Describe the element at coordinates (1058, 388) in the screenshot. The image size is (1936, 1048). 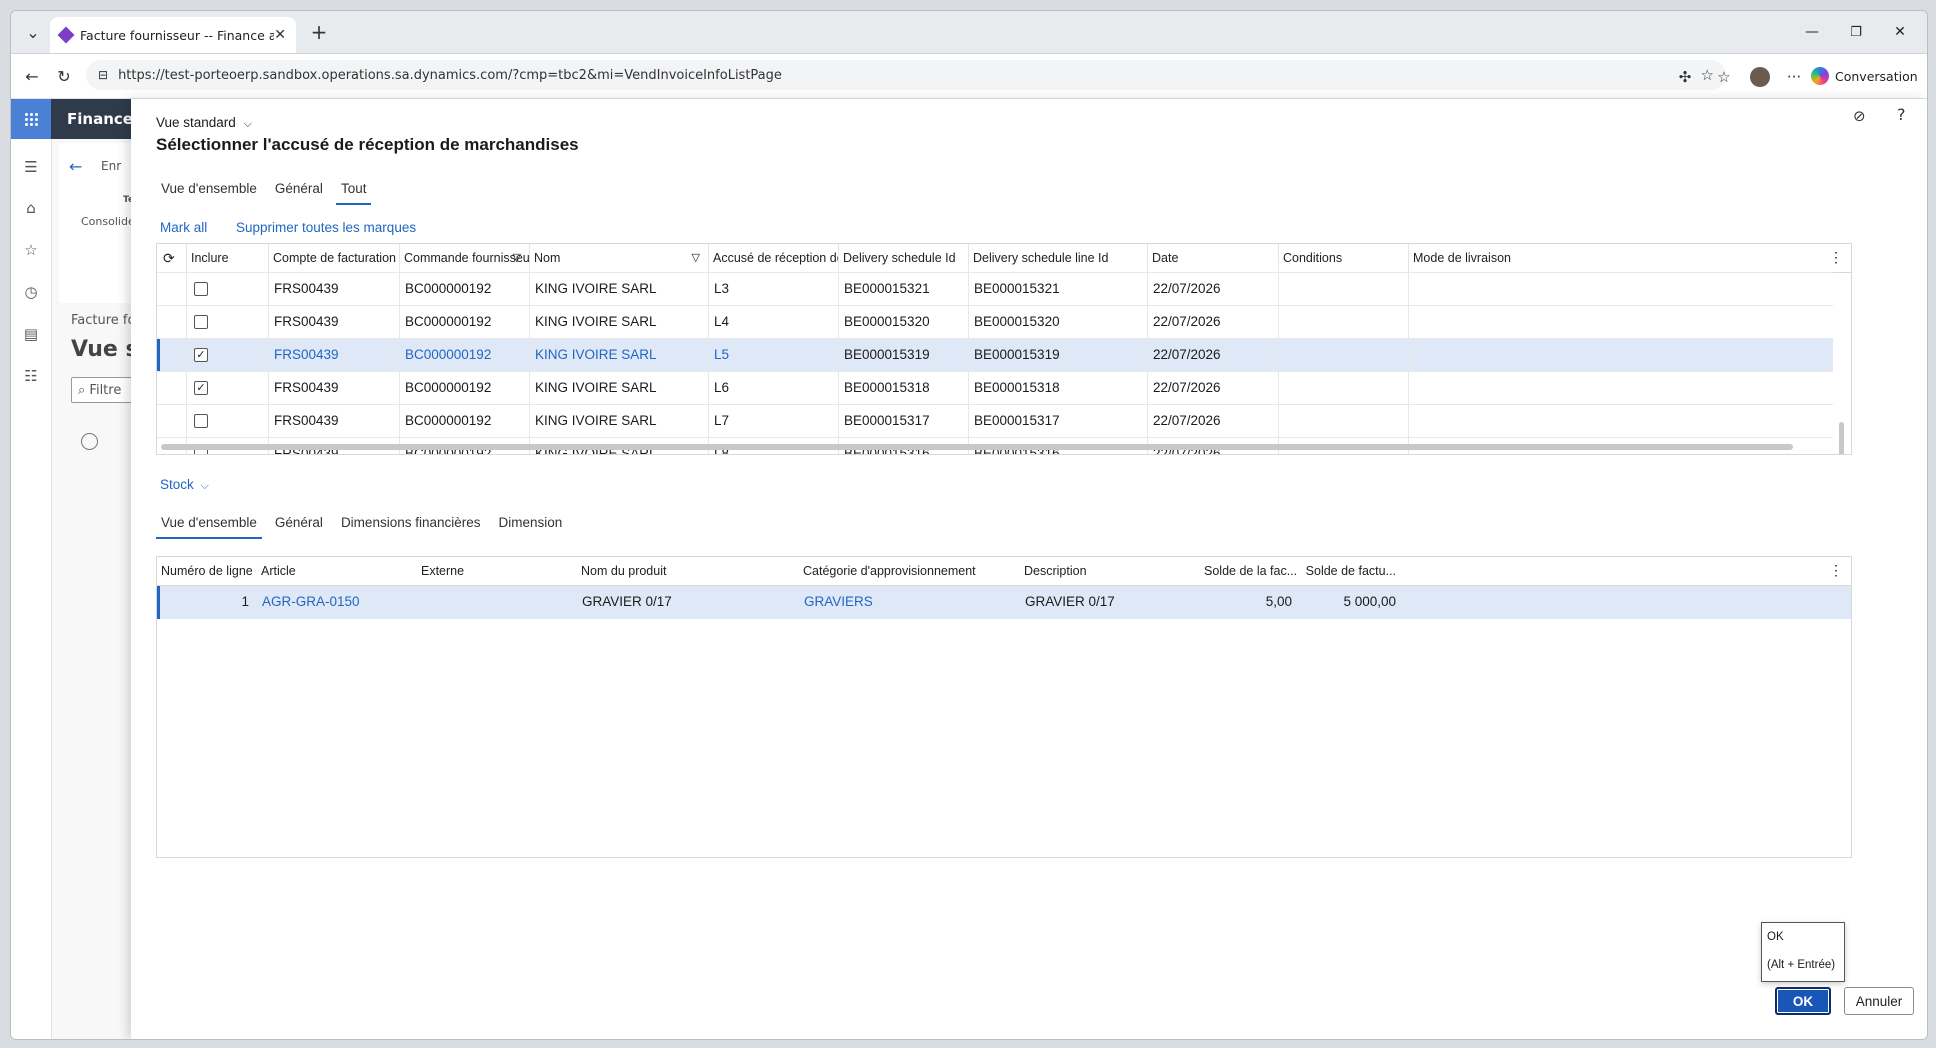
I see `cell-line: BE000015318` at that location.